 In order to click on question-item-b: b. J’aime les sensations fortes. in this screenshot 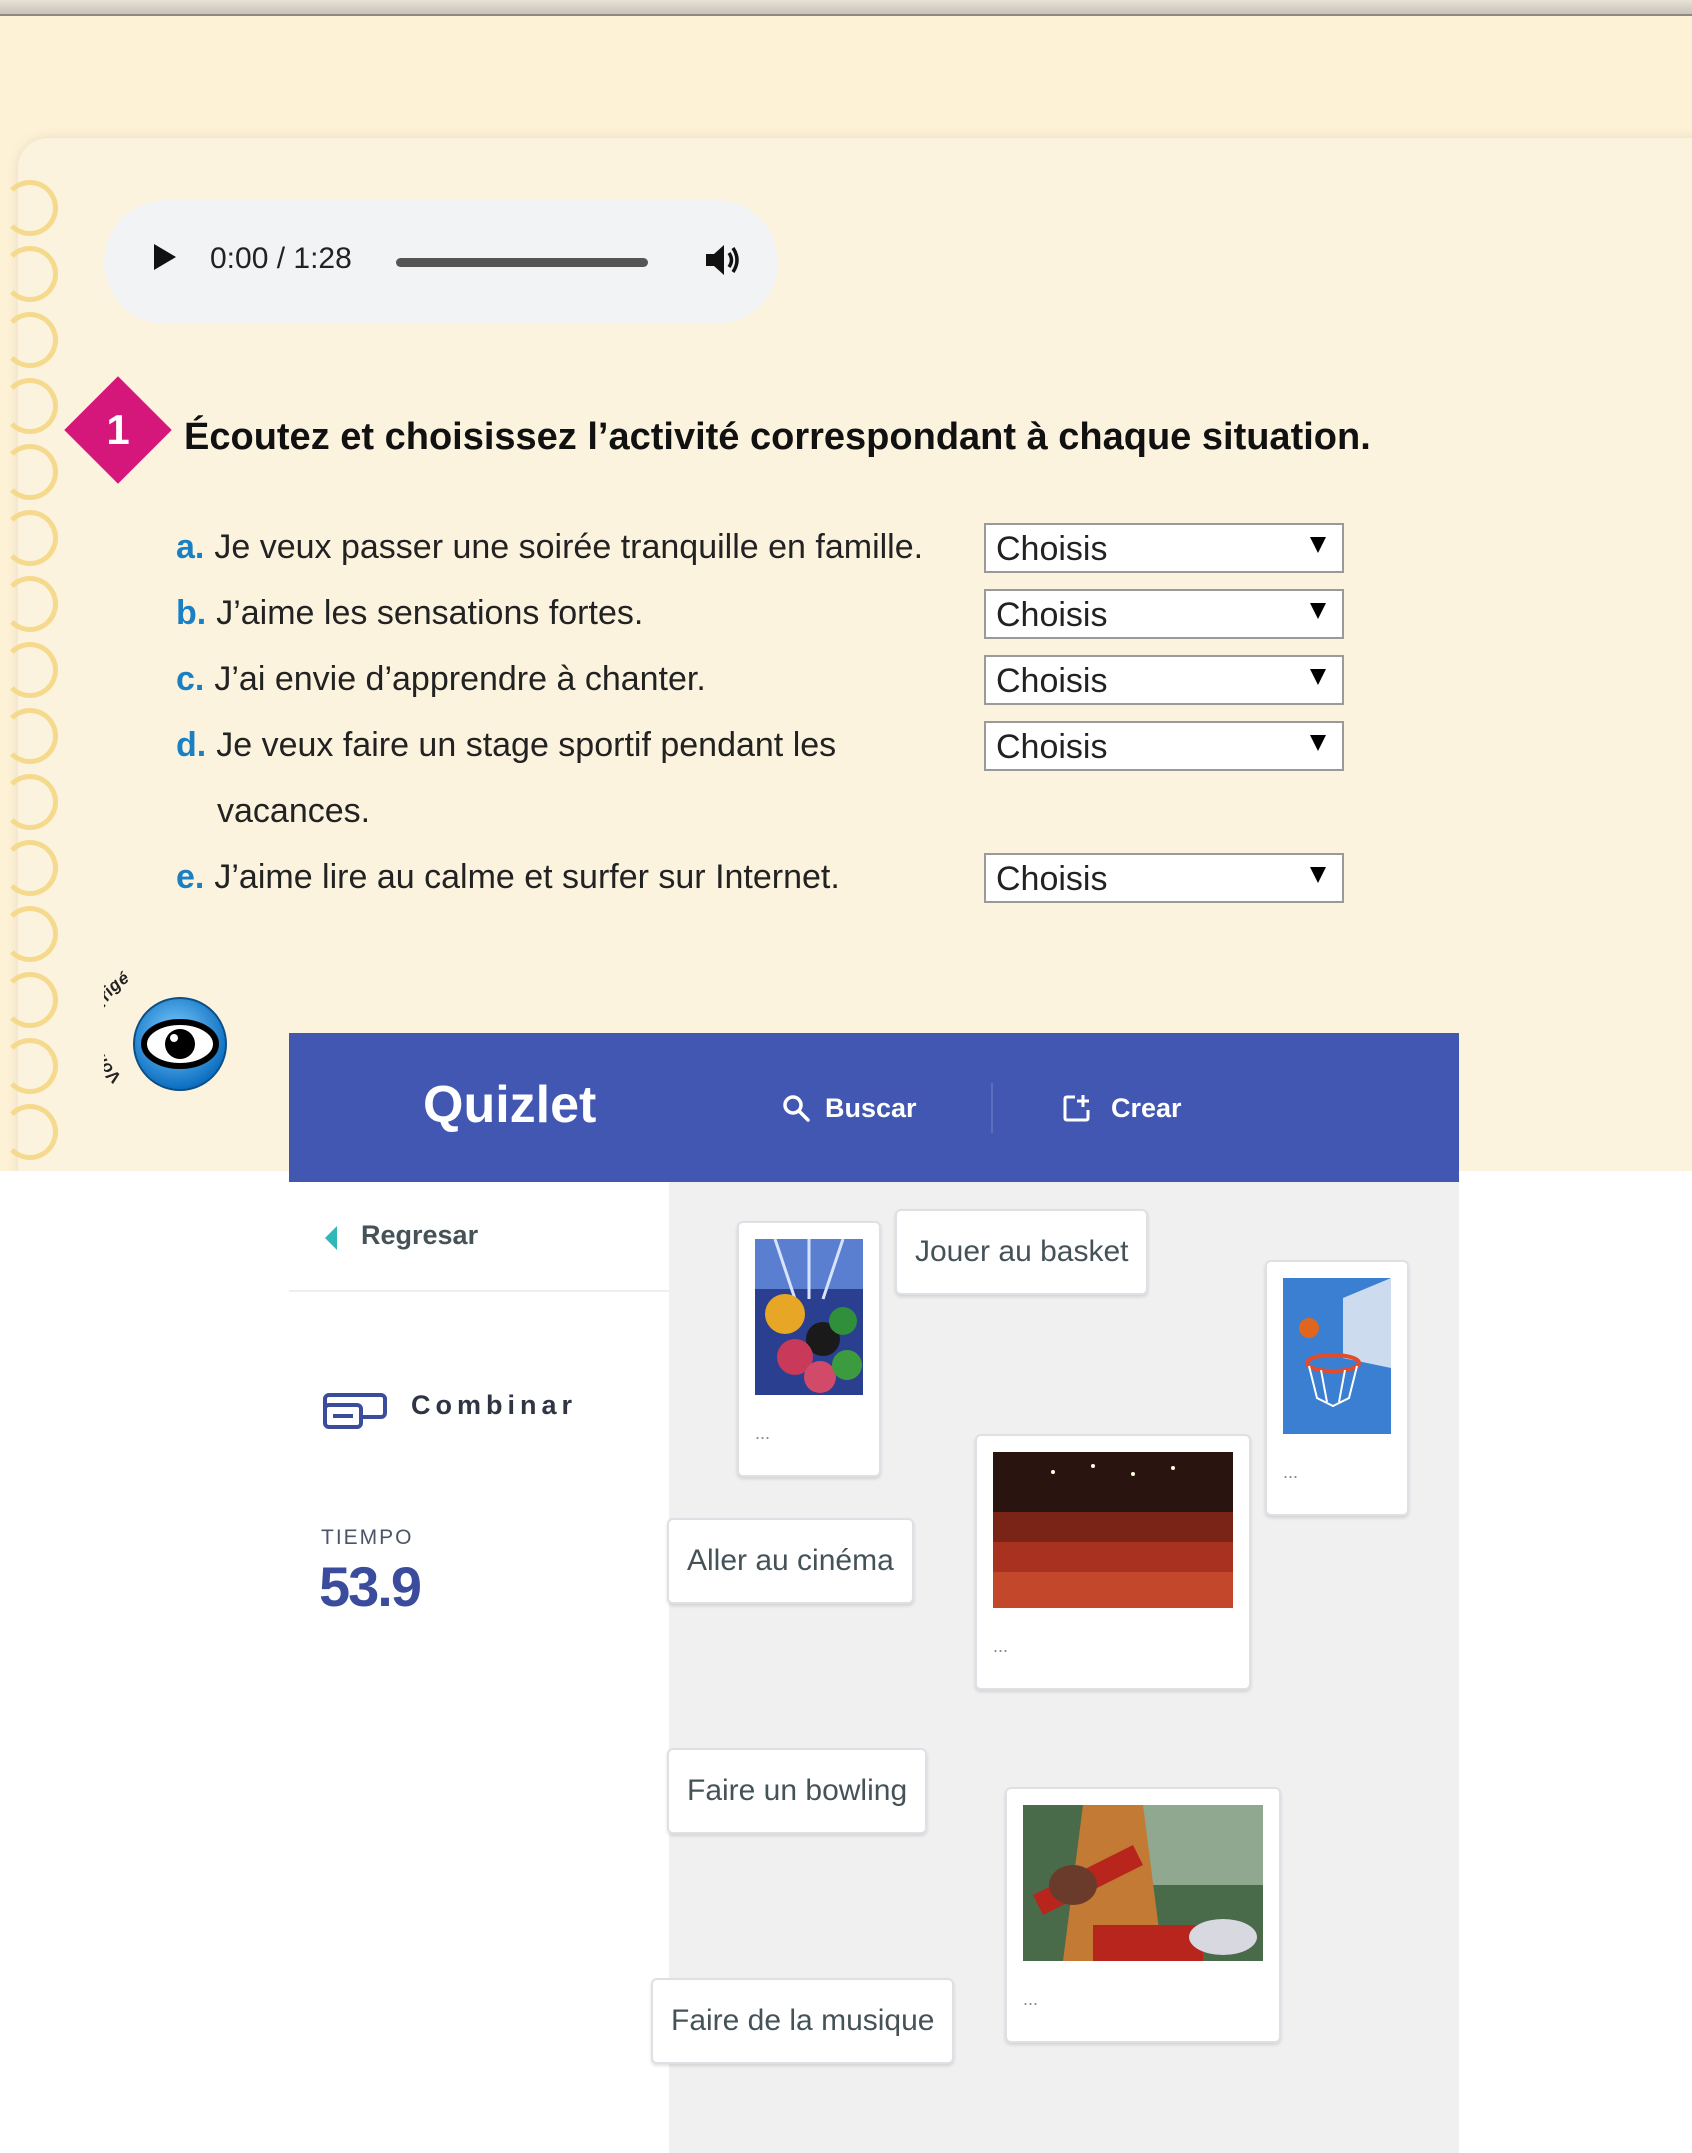, I will do `click(409, 613)`.